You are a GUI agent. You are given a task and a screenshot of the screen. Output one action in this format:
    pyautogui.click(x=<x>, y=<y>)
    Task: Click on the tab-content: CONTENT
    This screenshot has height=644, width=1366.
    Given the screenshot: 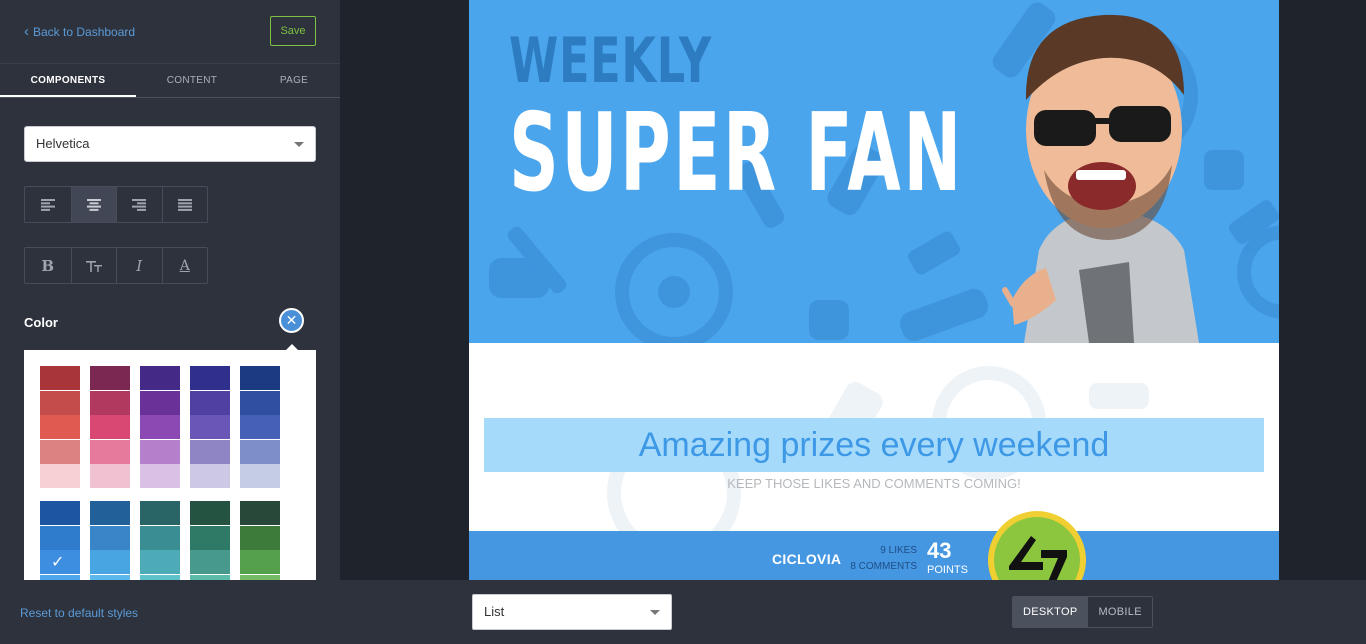 What is the action you would take?
    pyautogui.click(x=192, y=80)
    